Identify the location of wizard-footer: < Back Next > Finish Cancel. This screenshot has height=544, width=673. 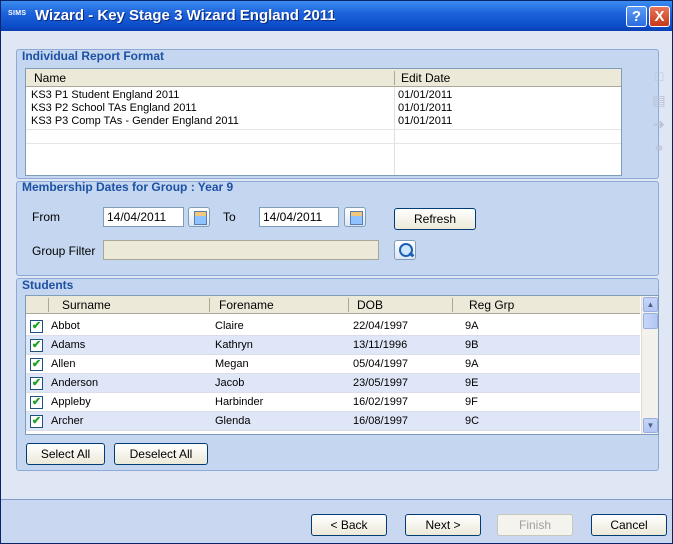
(336, 521).